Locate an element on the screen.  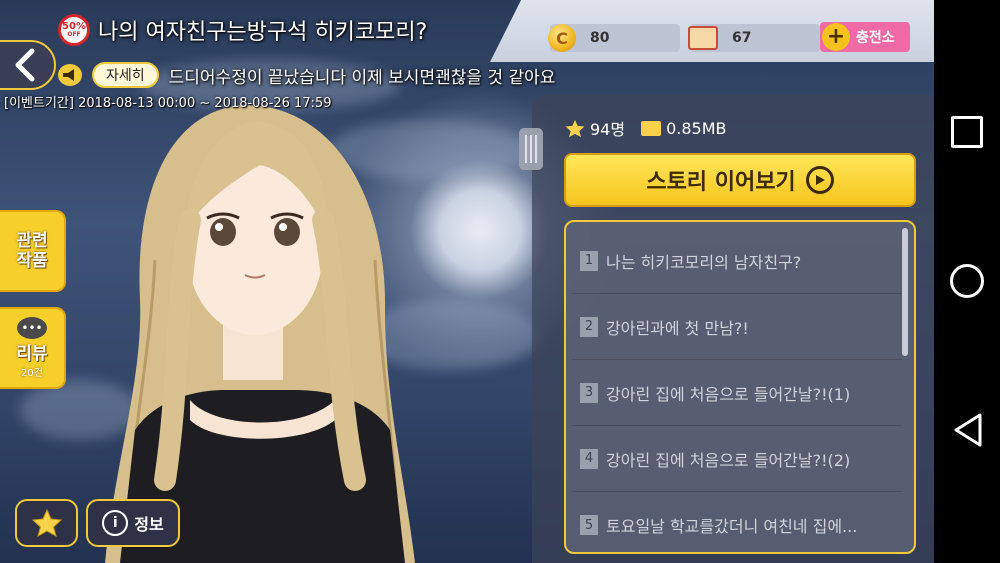
episode-title: 강아린과에 첫 만남?! is located at coordinates (677, 328).